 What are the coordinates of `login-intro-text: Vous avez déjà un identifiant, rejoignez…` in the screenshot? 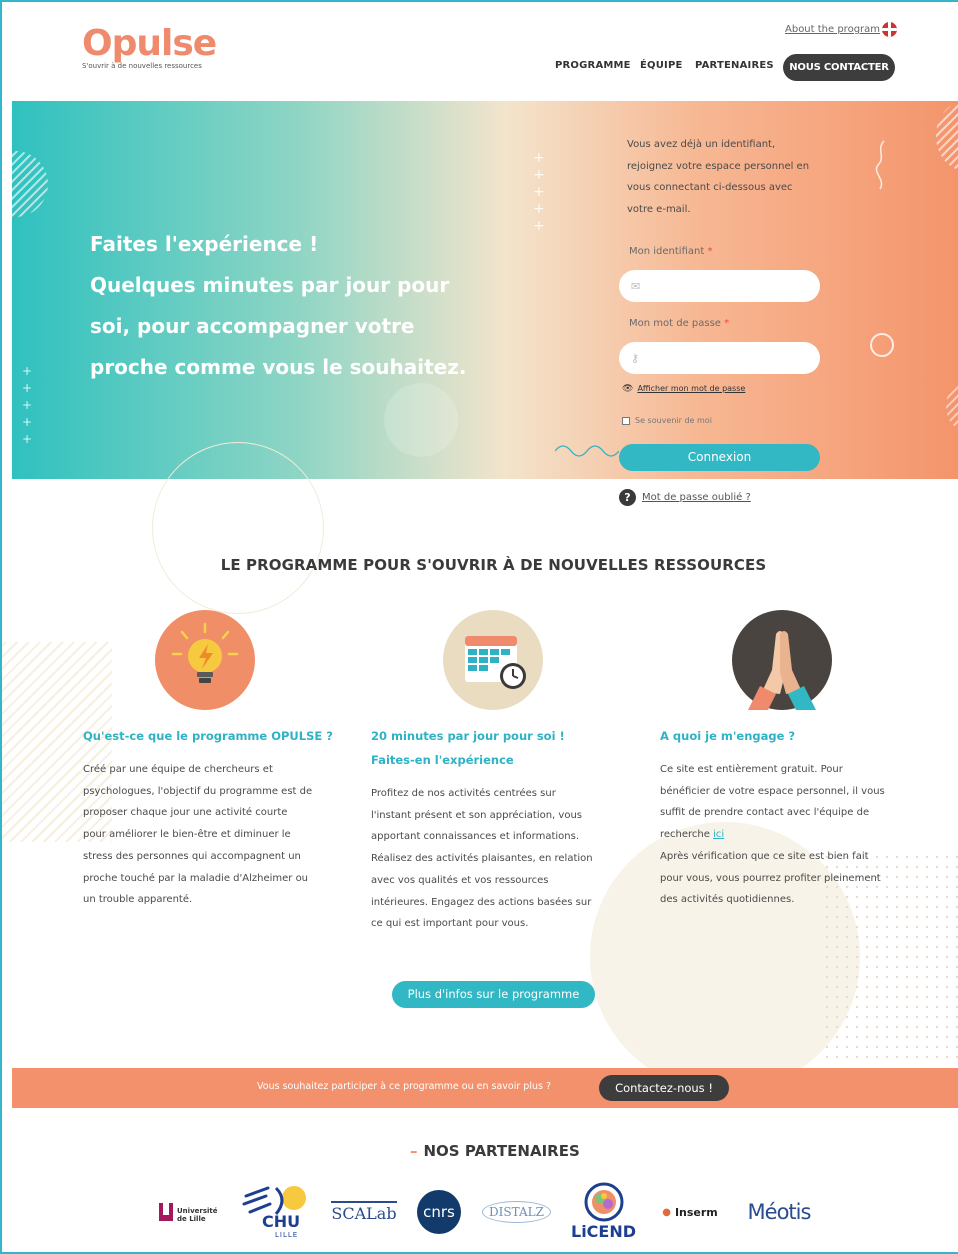 It's located at (734, 177).